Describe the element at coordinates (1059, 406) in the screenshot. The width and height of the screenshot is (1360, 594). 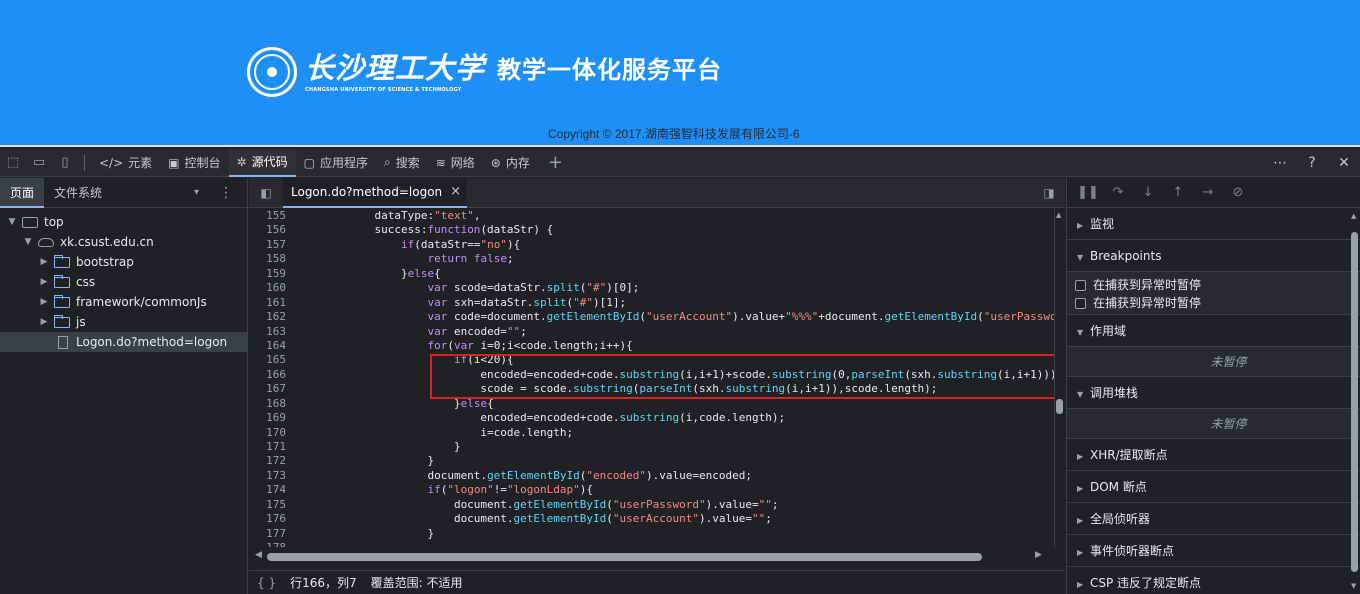
I see `scroll-thumb` at that location.